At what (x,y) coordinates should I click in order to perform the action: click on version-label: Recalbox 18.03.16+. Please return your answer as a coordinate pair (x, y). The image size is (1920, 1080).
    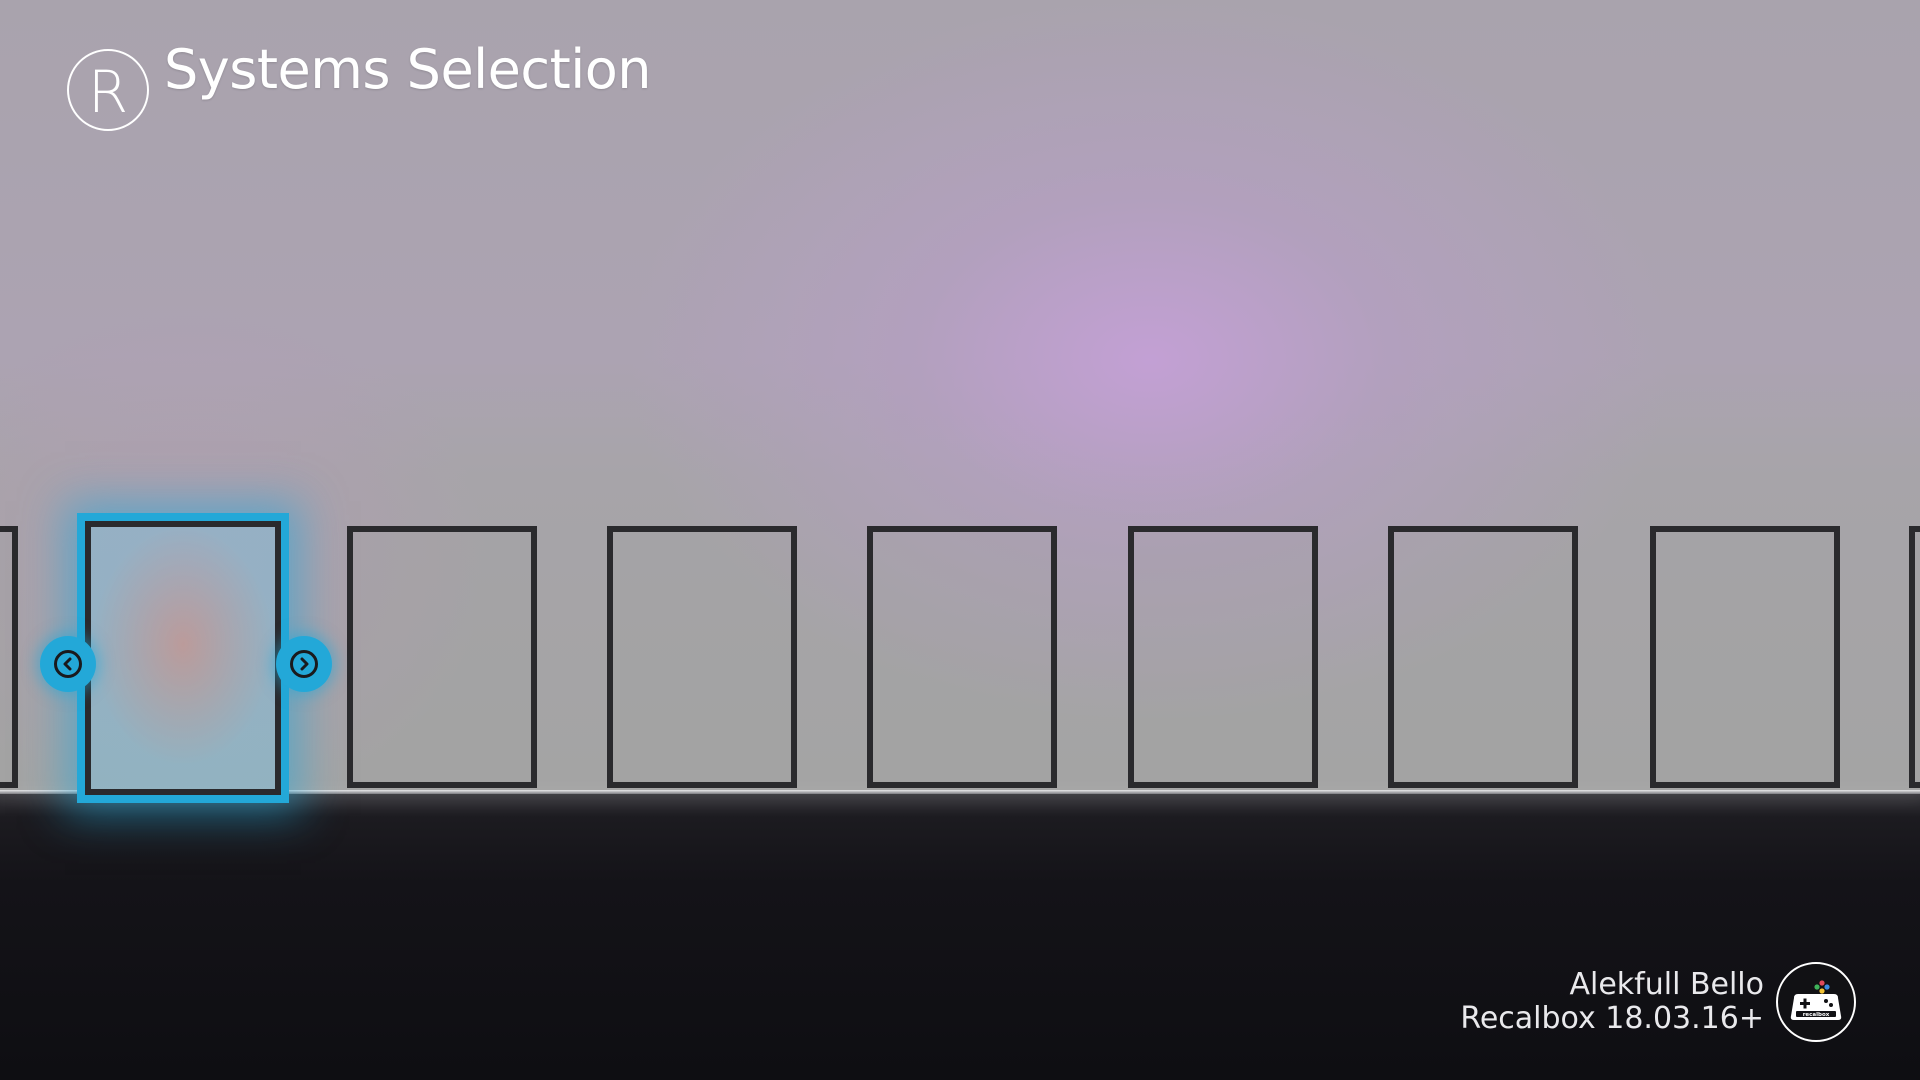
    Looking at the image, I should click on (1612, 1018).